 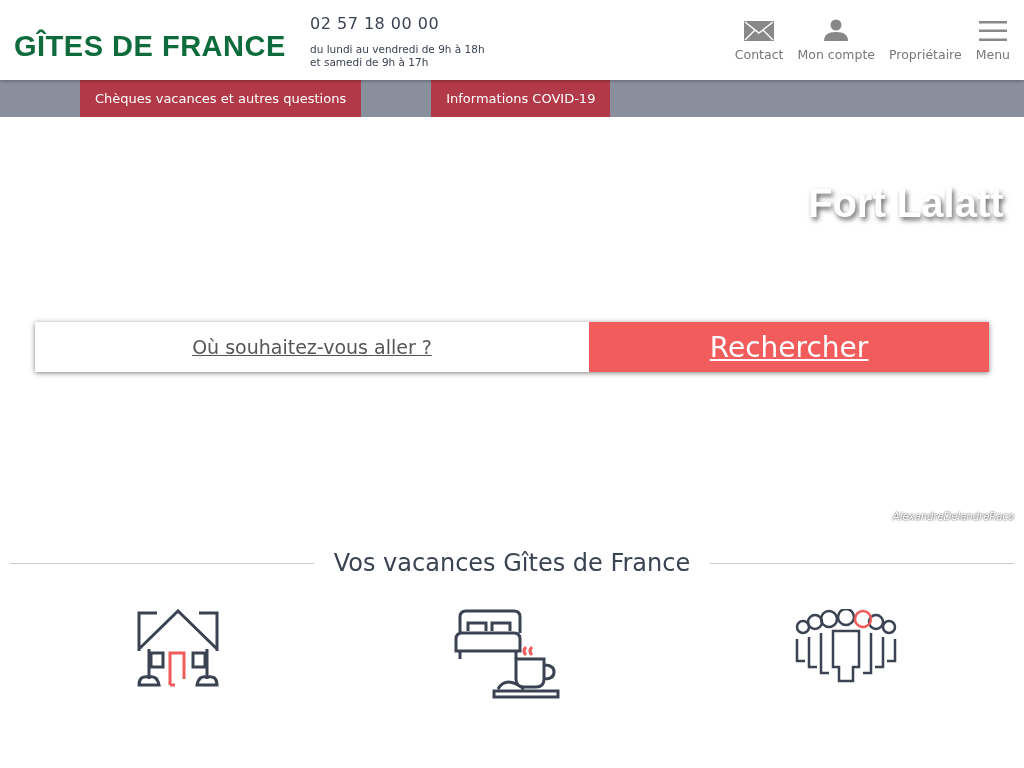 I want to click on logo-text: GÎTES DE FRANCE, so click(x=162, y=40).